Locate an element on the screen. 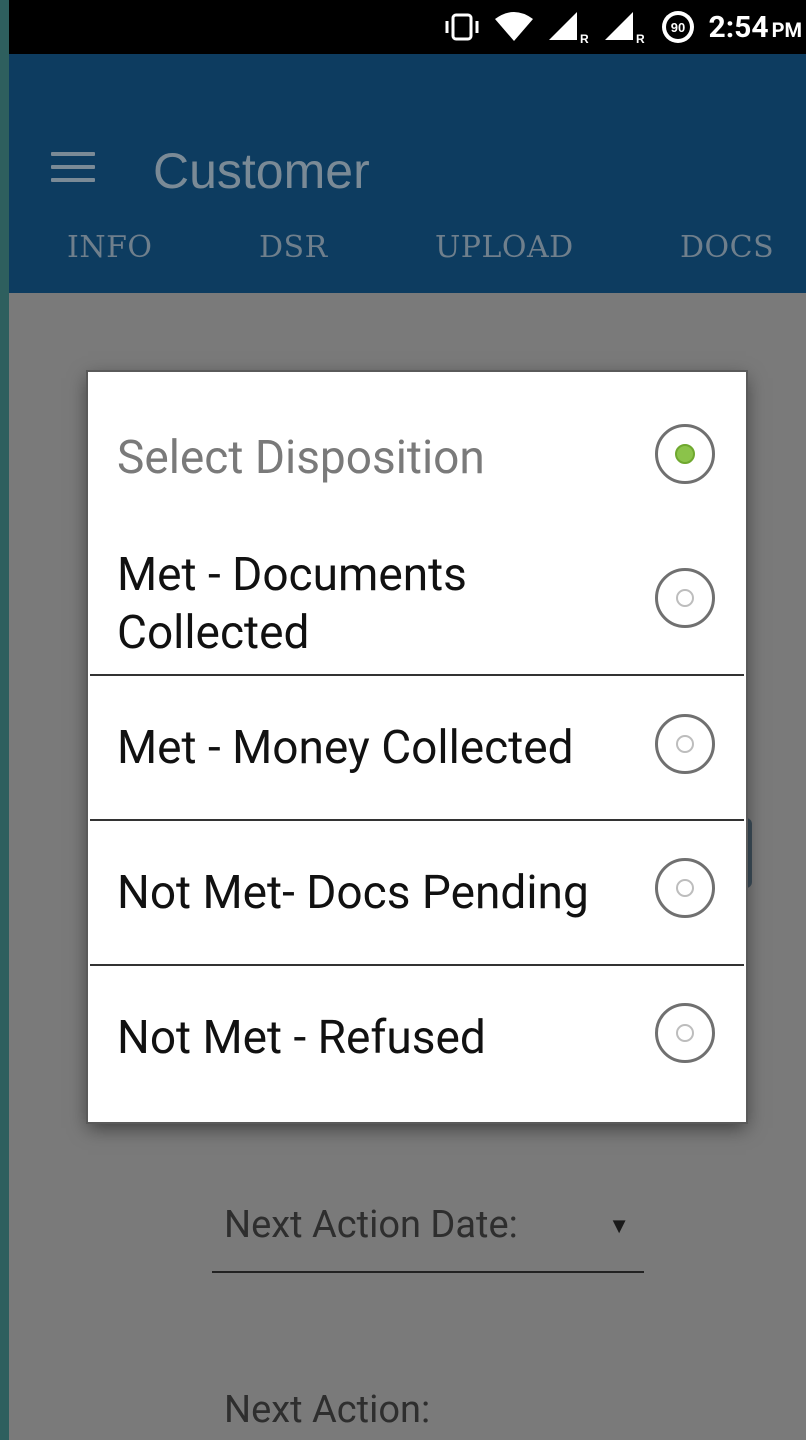 Image resolution: width=806 pixels, height=1440 pixels. battery-level: 90 is located at coordinates (677, 27).